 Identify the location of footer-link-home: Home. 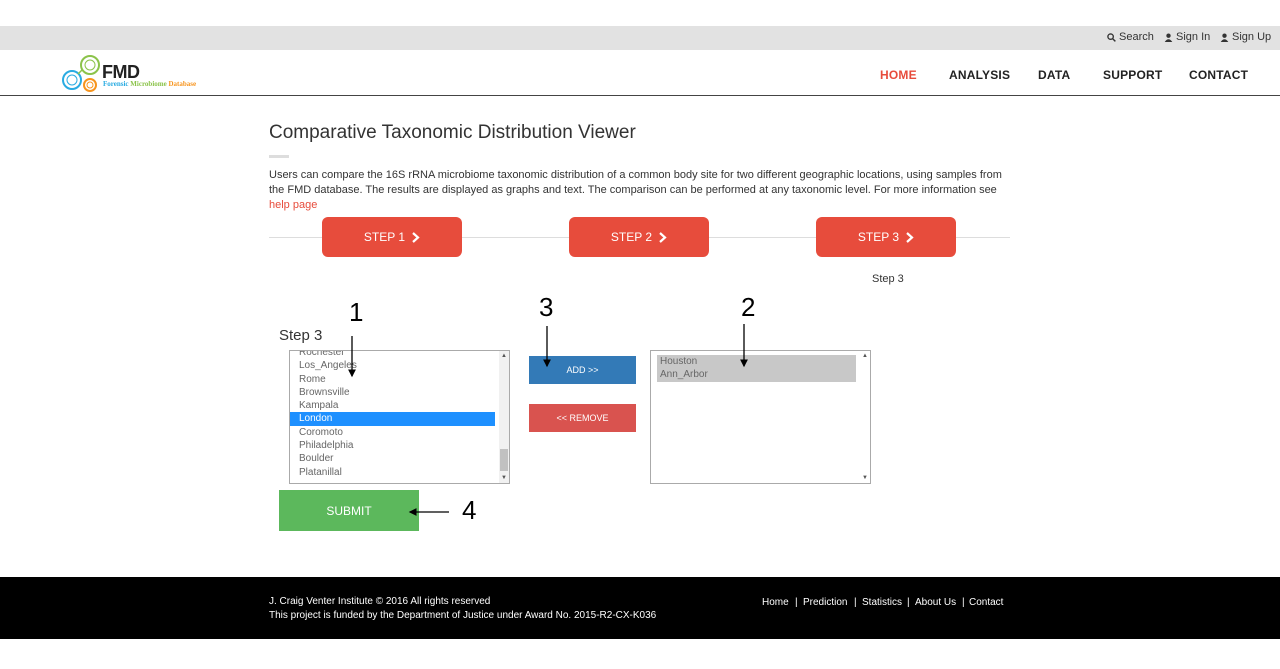
(775, 602).